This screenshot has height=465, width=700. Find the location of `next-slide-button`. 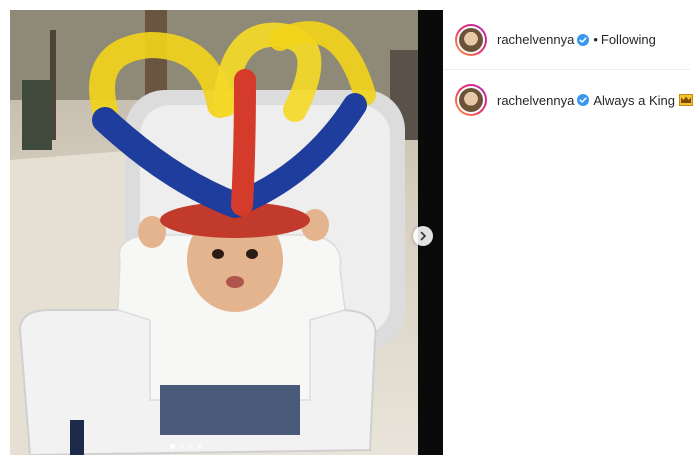

next-slide-button is located at coordinates (423, 236).